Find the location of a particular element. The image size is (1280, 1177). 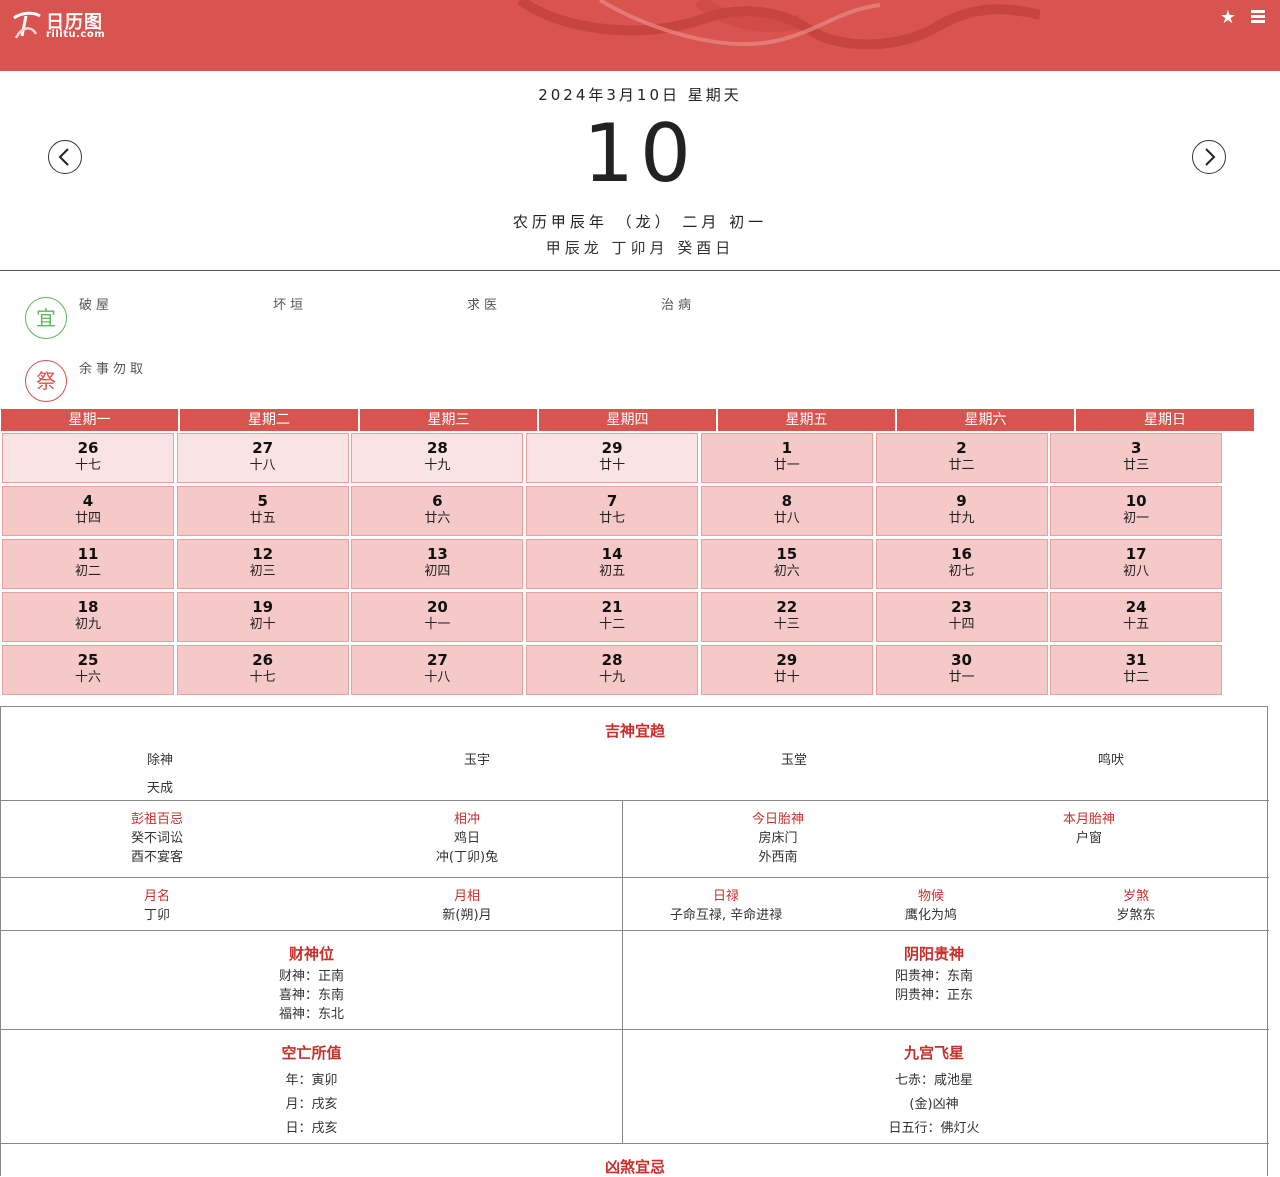

header-divider is located at coordinates (640, 270).